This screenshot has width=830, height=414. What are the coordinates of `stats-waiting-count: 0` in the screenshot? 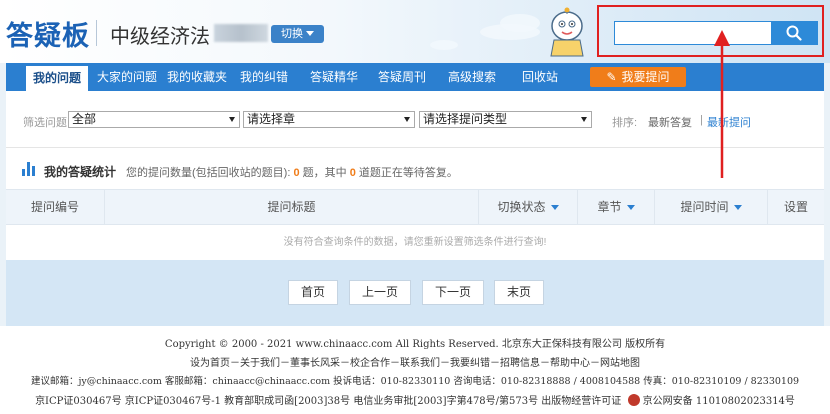 It's located at (352, 173).